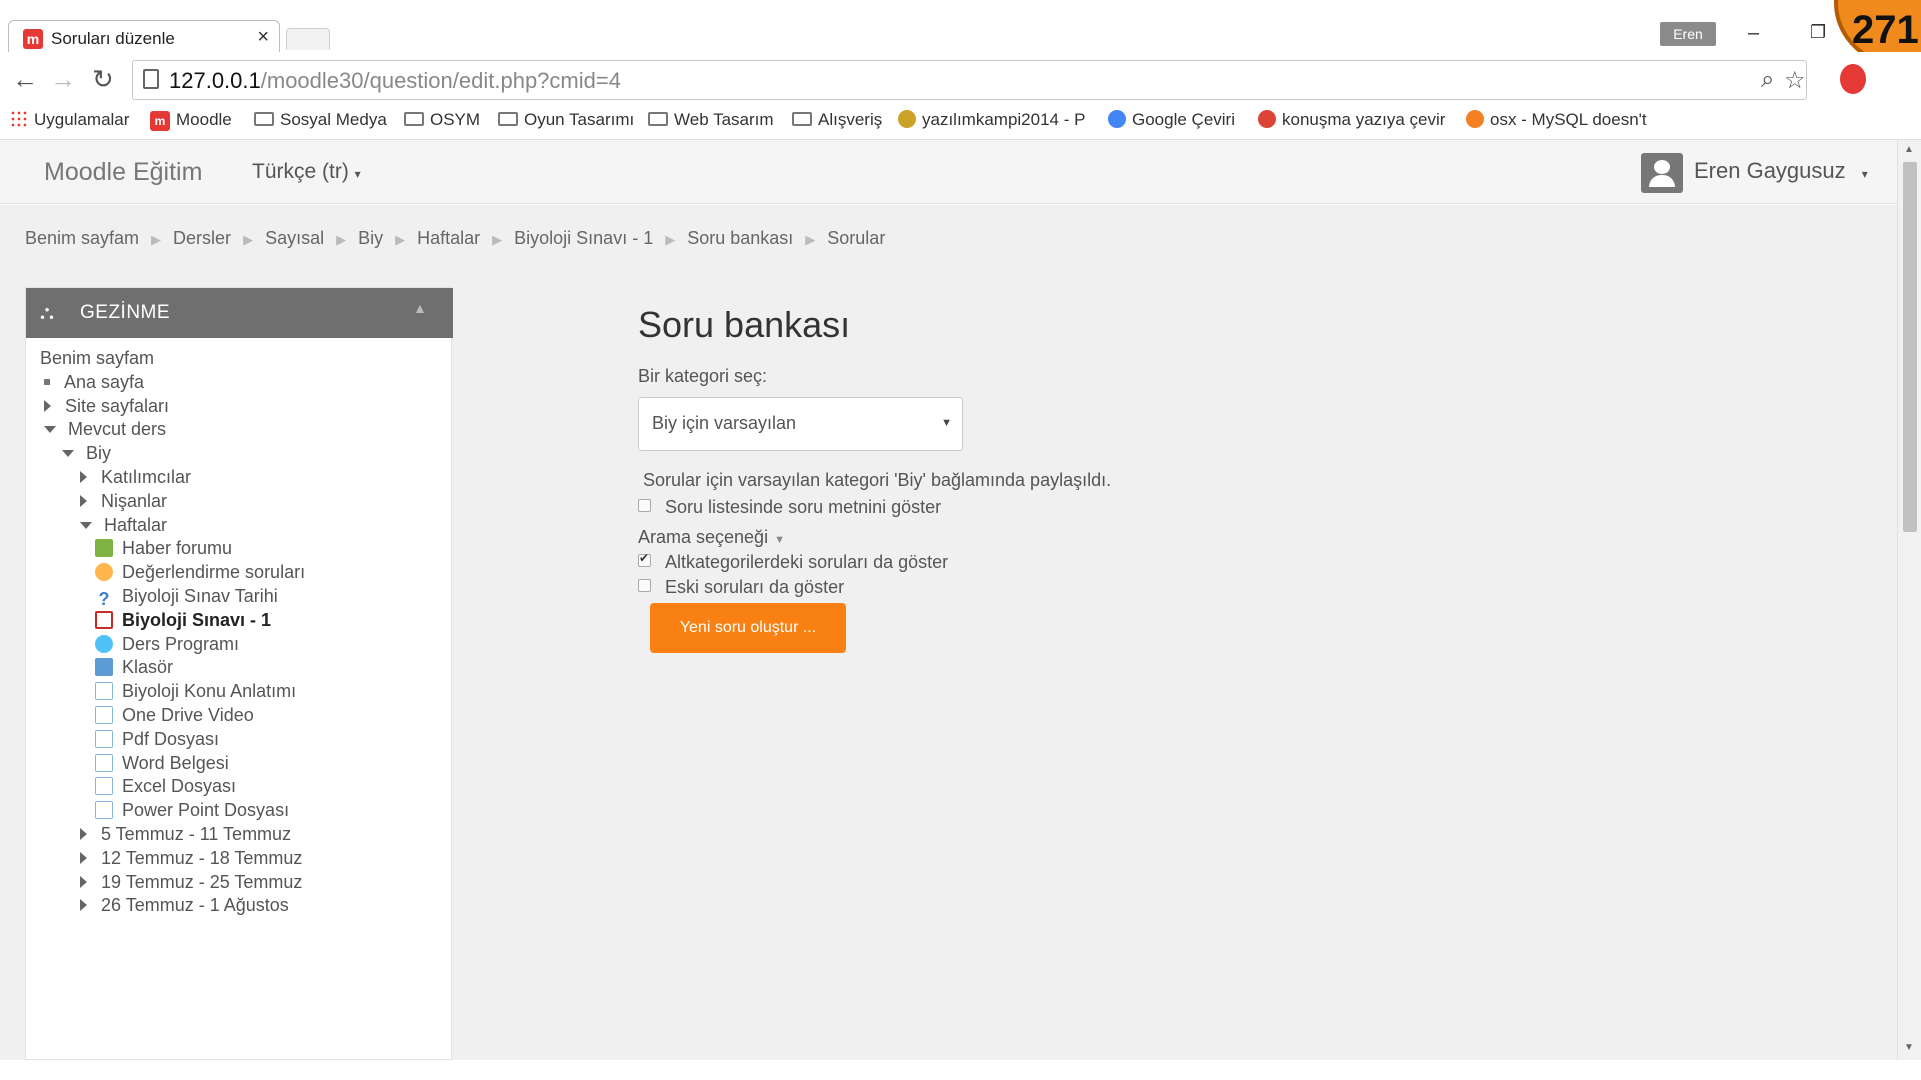  What do you see at coordinates (800, 424) in the screenshot?
I see `category-select: Biy için varsayılan ▼` at bounding box center [800, 424].